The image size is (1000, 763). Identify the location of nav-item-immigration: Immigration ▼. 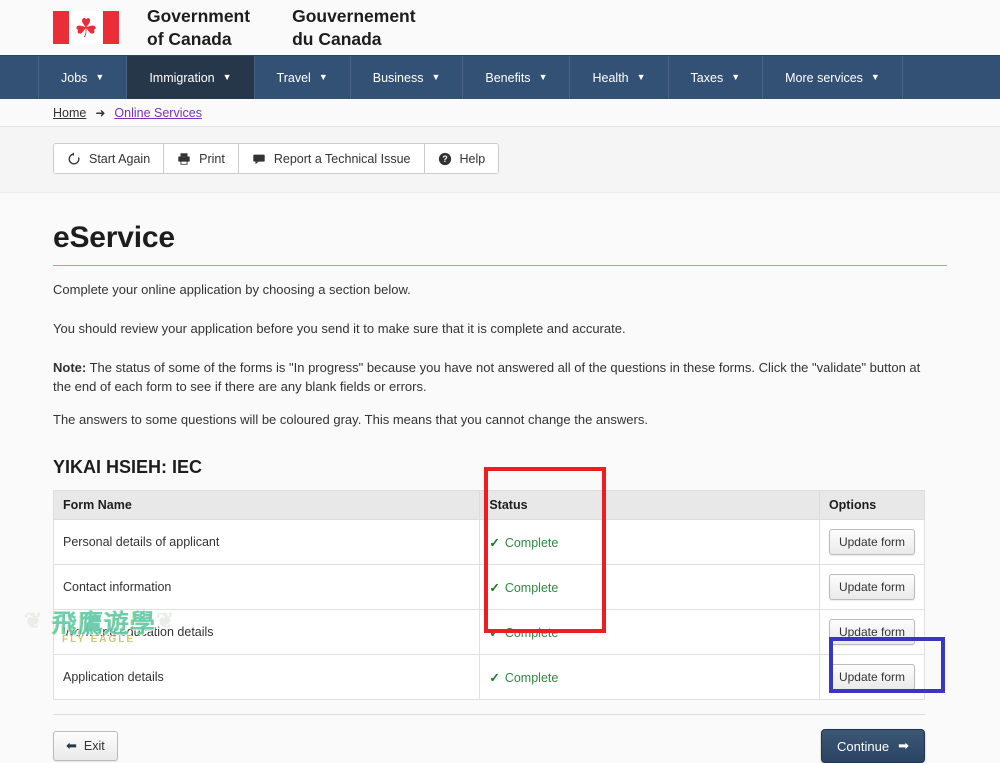
(191, 77).